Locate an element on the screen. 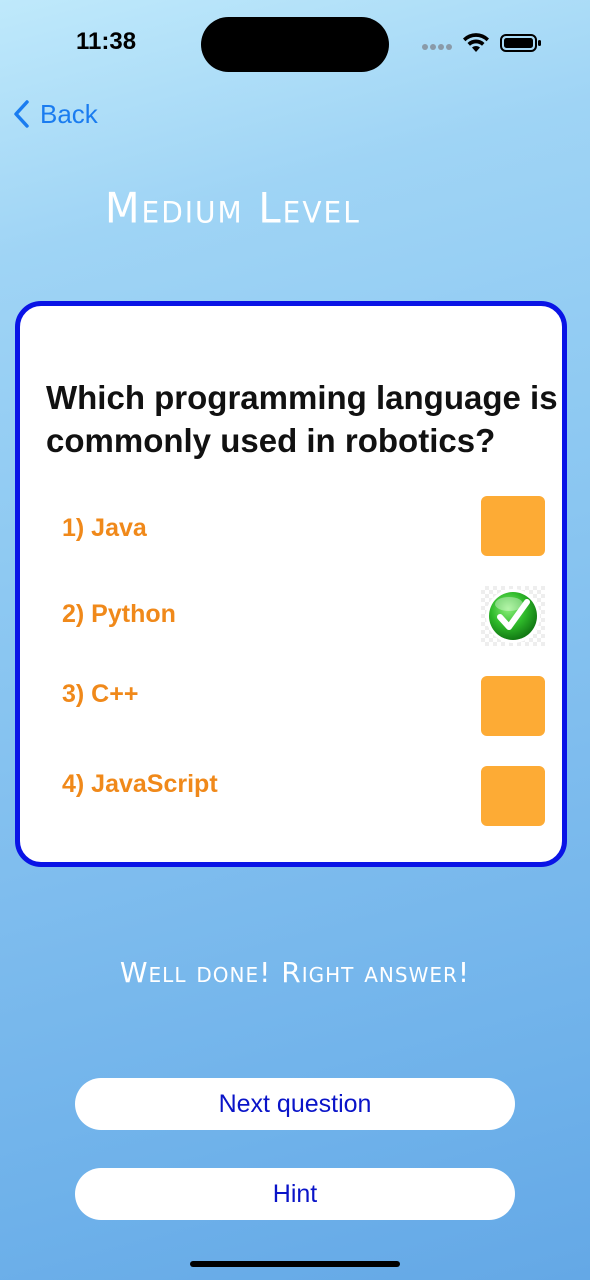 The height and width of the screenshot is (1280, 590). hint-button: Hint is located at coordinates (295, 1194).